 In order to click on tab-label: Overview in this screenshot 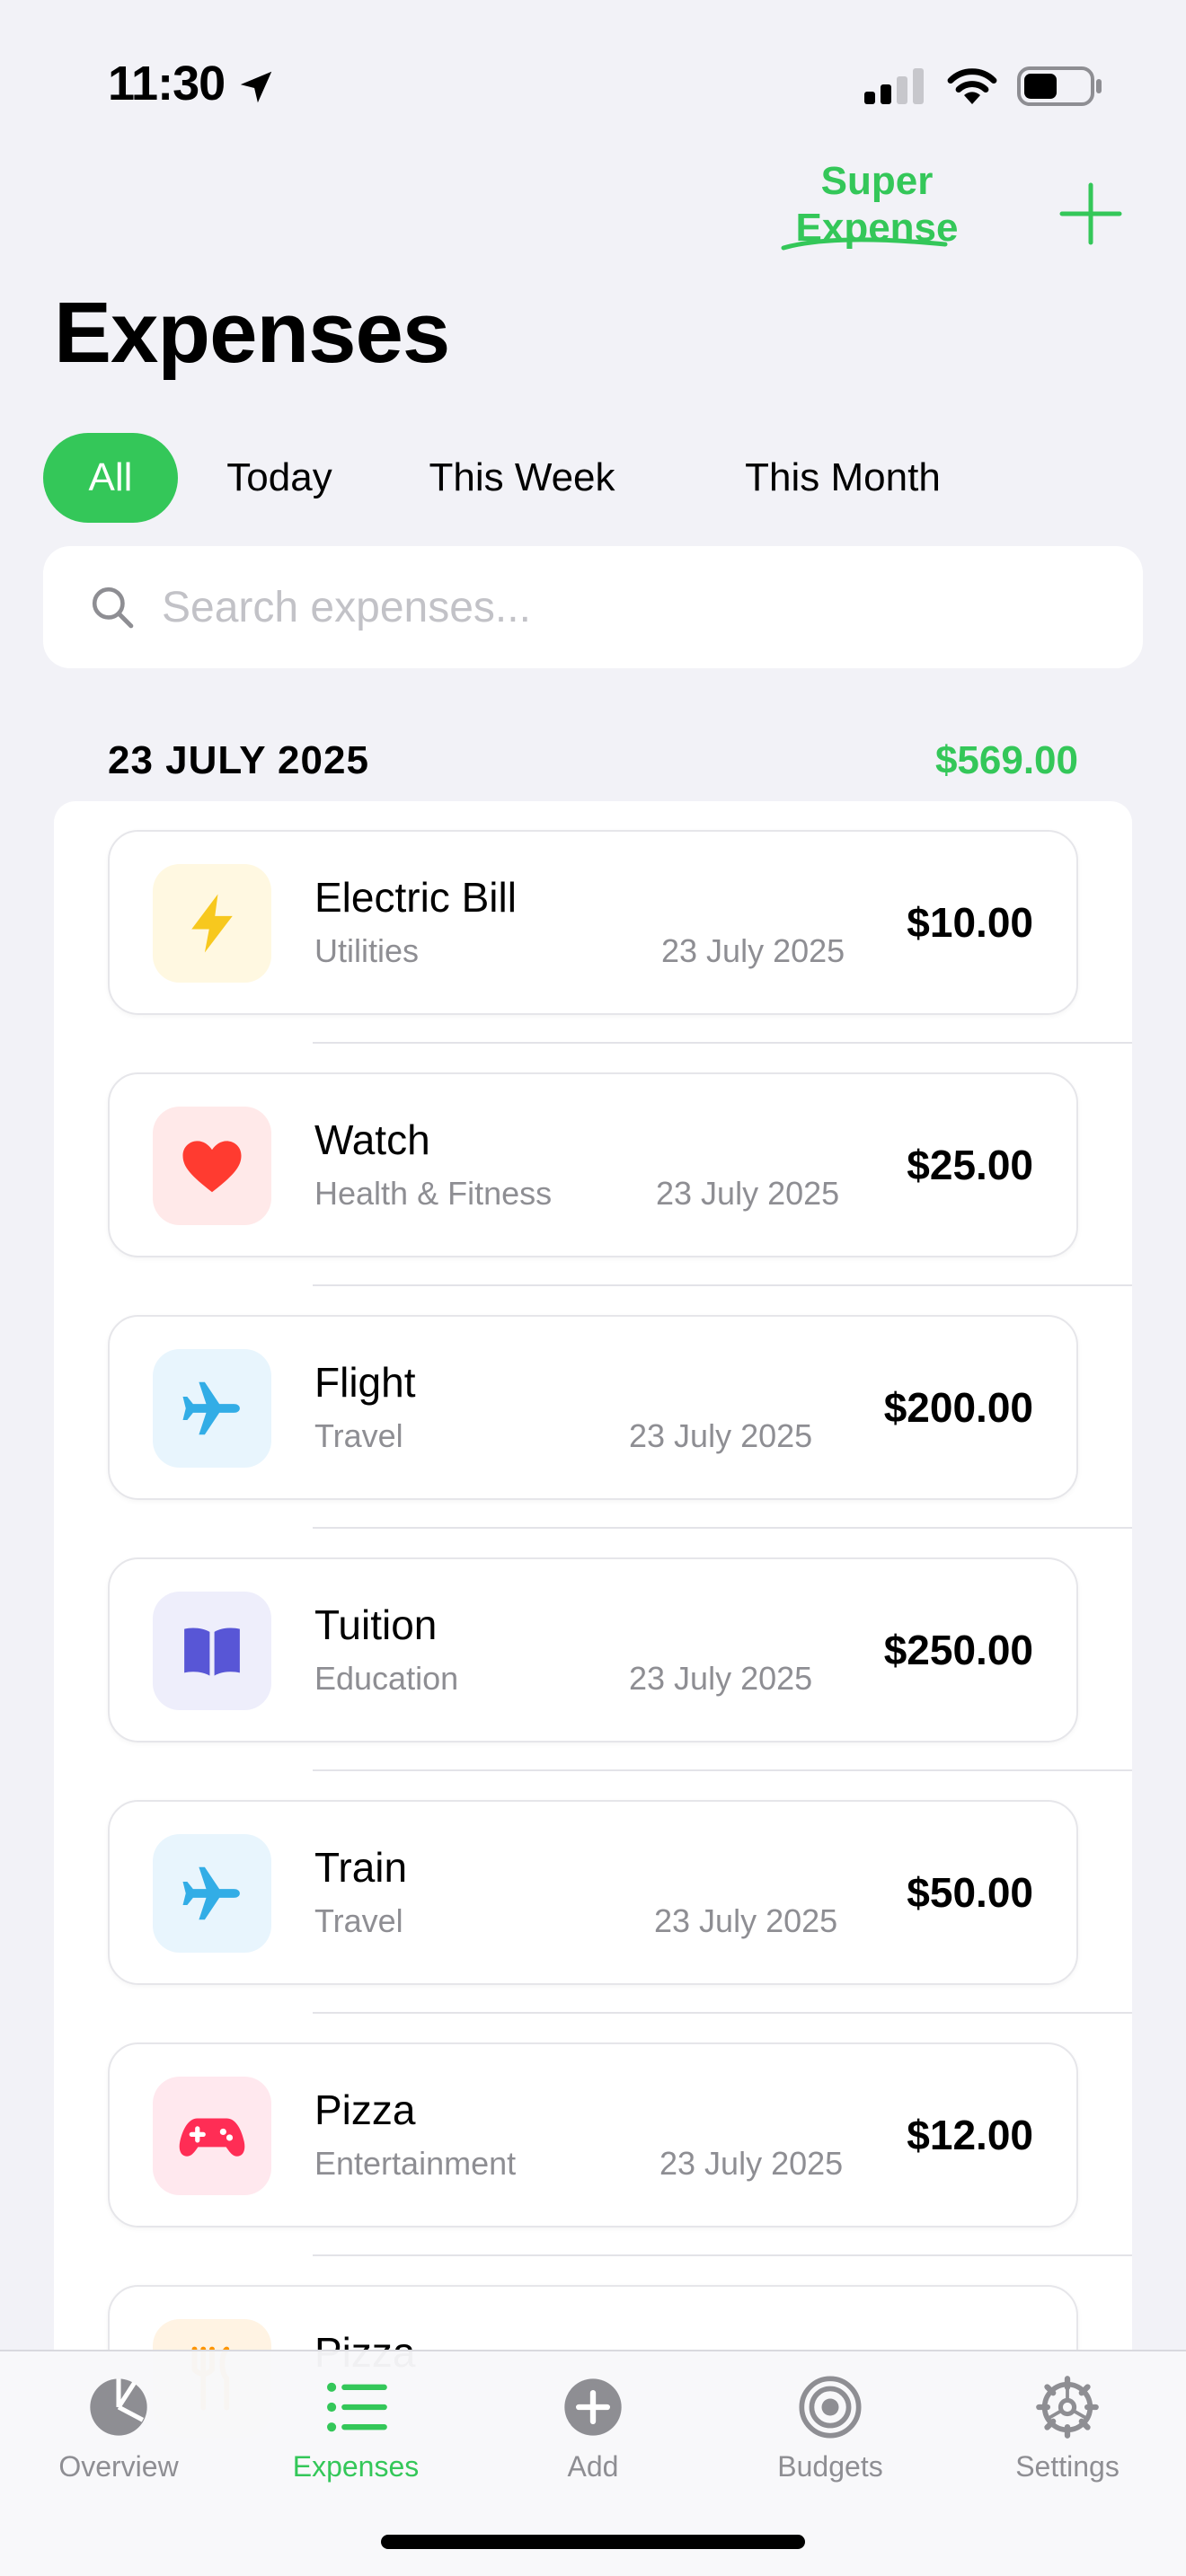, I will do `click(118, 2466)`.